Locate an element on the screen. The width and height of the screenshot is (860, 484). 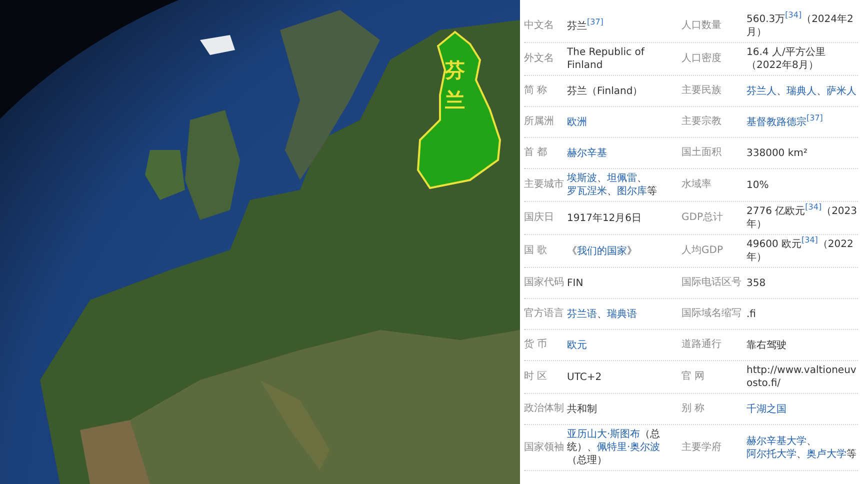
link: 瑞典人 is located at coordinates (801, 91).